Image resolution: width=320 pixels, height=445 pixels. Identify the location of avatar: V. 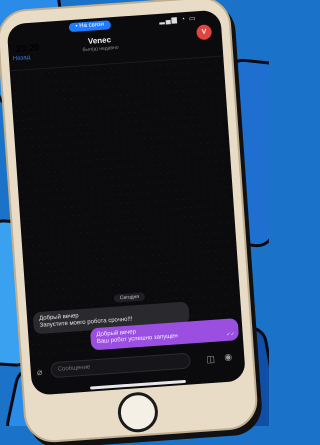
(204, 32).